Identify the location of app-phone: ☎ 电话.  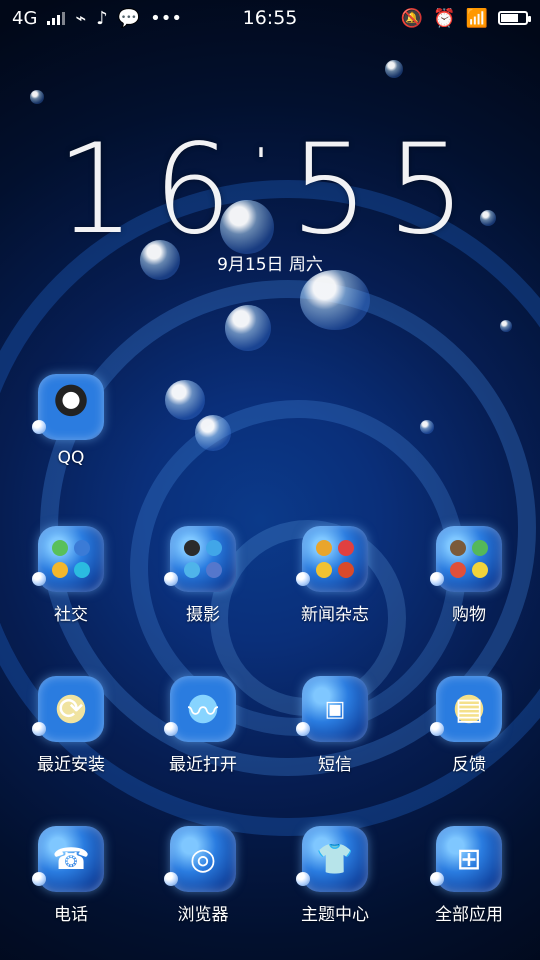
(71, 875).